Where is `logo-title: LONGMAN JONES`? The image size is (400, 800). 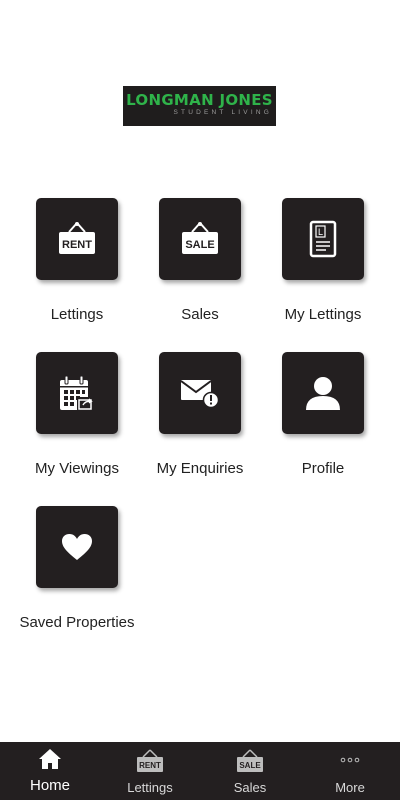 logo-title: LONGMAN JONES is located at coordinates (199, 100).